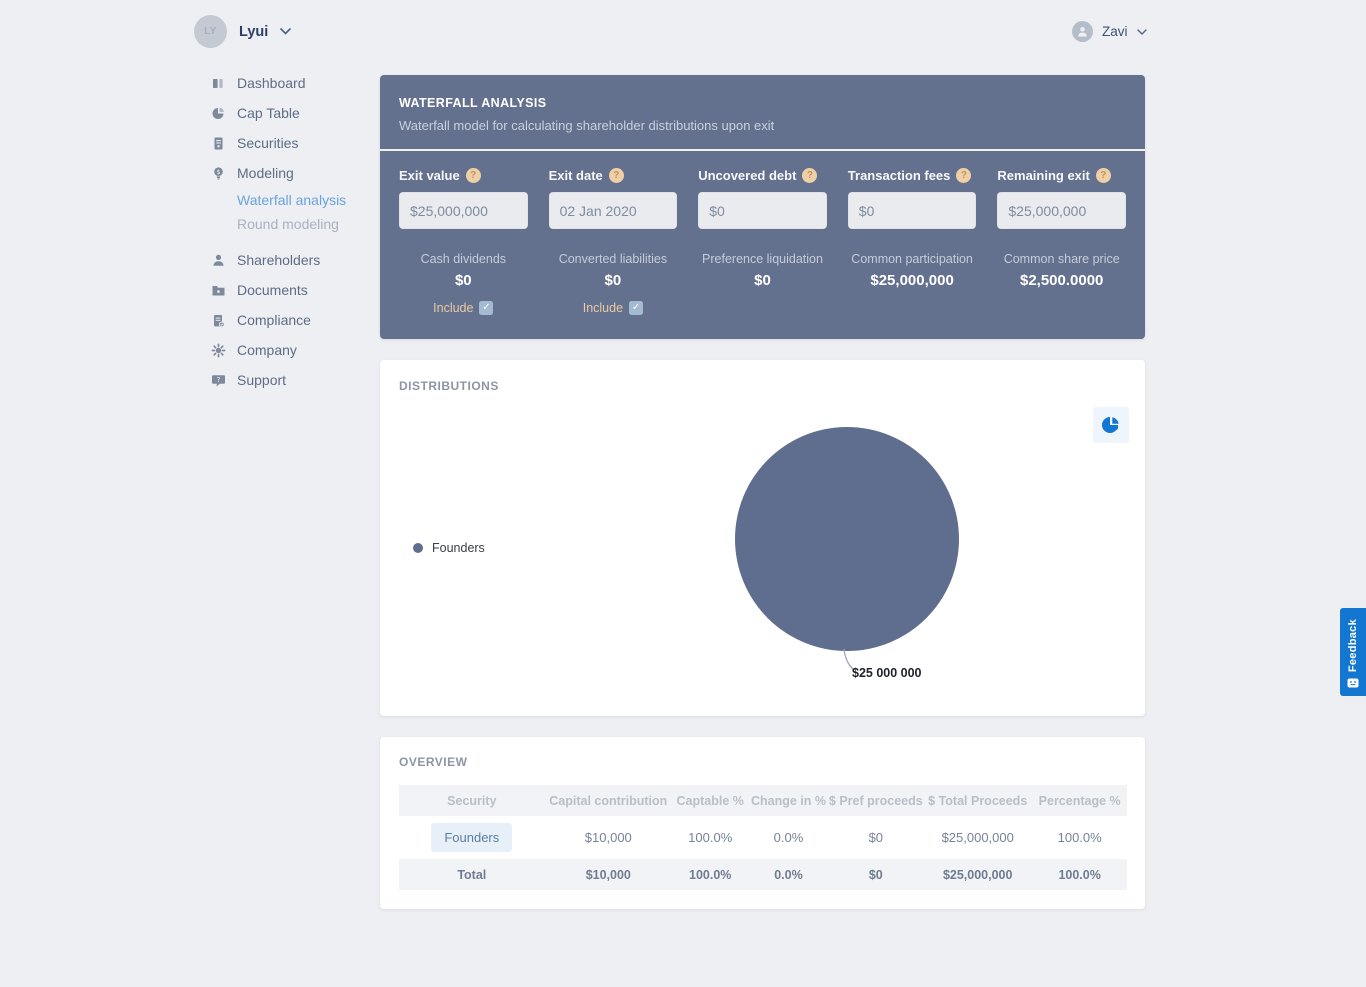  I want to click on sidebar-item-securities: Securities, so click(295, 143).